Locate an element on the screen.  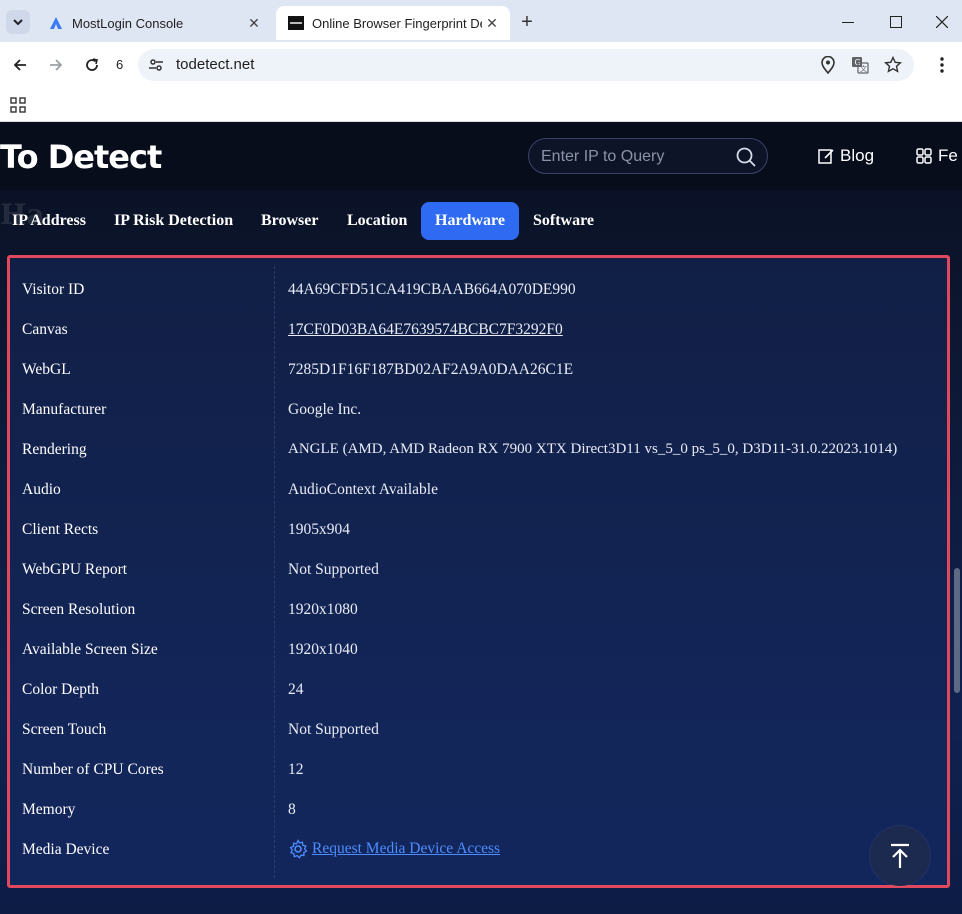
forward-button is located at coordinates (56, 65).